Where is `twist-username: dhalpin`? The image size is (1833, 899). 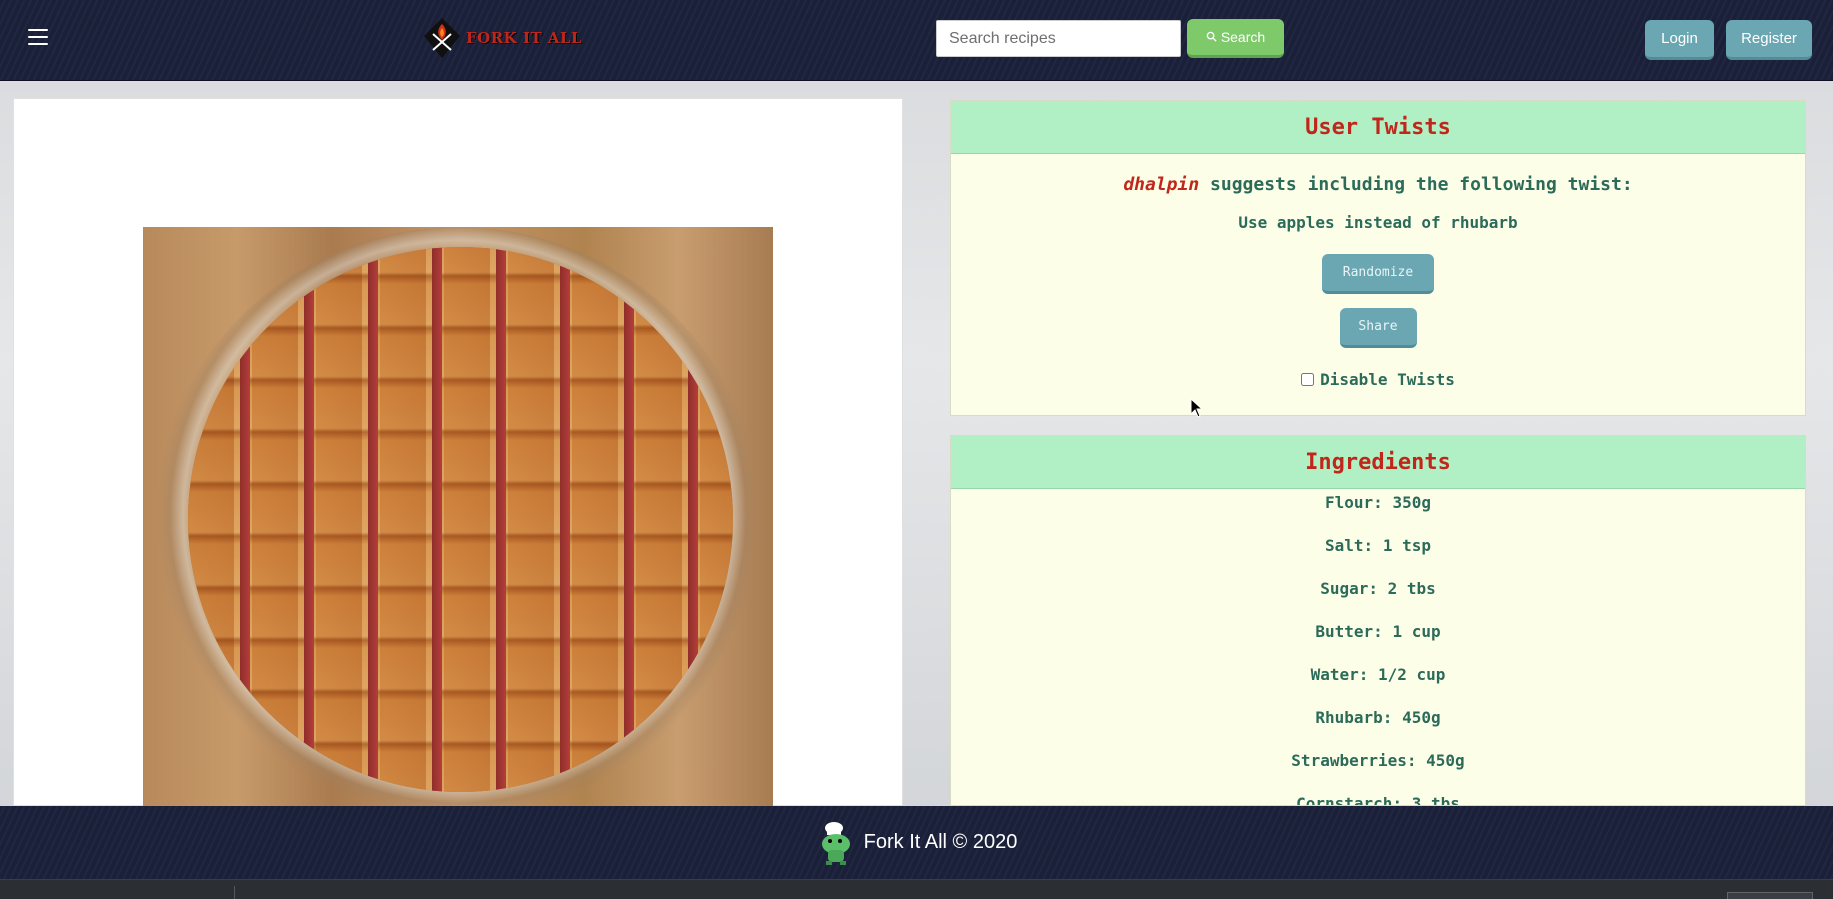
twist-username: dhalpin is located at coordinates (1161, 184).